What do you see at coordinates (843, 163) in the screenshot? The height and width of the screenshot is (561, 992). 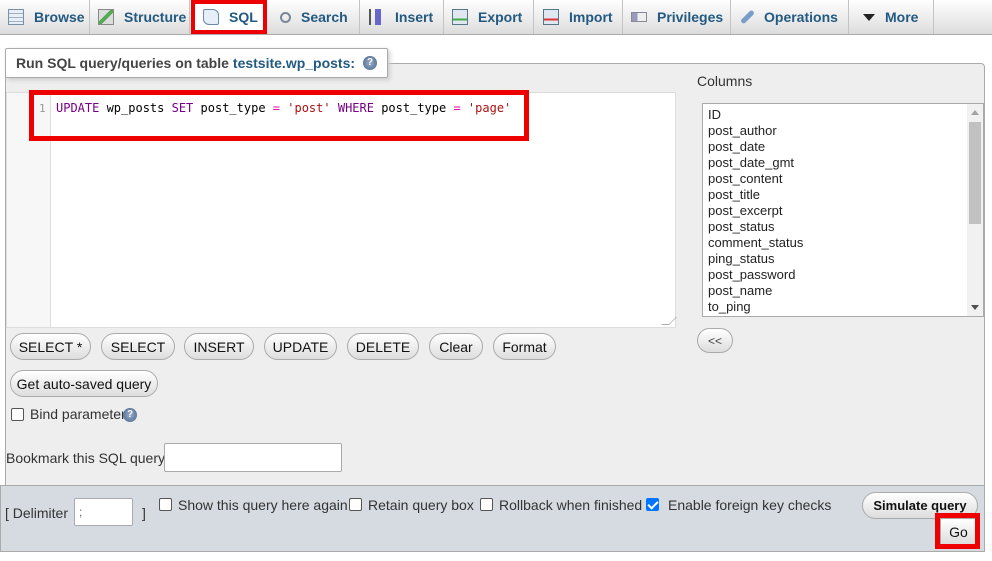 I see `column-option: post_date_gmt` at bounding box center [843, 163].